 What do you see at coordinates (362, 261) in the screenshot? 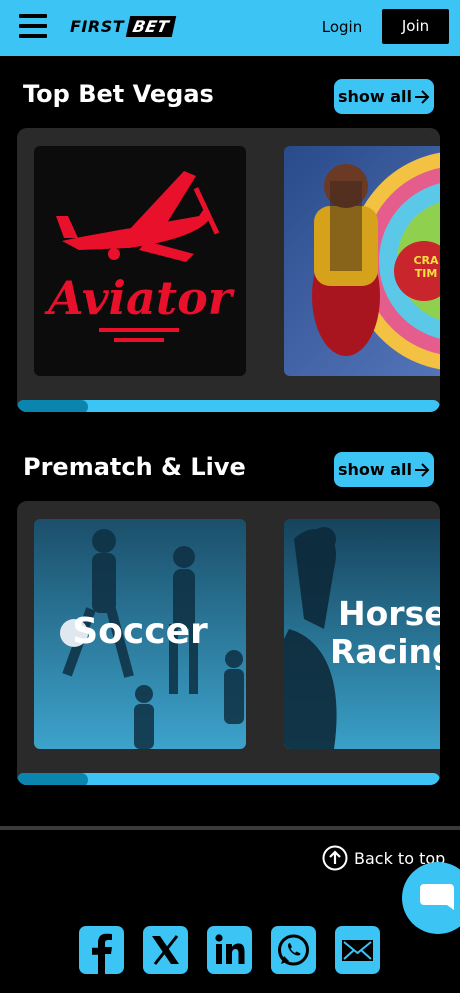
I see `game-card-crazy-time: CRA TIM` at bounding box center [362, 261].